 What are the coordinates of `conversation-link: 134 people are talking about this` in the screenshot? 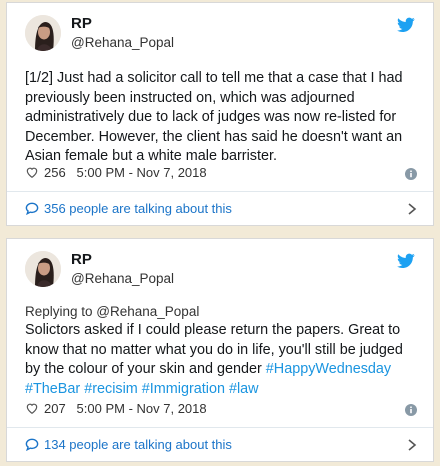 It's located at (221, 448).